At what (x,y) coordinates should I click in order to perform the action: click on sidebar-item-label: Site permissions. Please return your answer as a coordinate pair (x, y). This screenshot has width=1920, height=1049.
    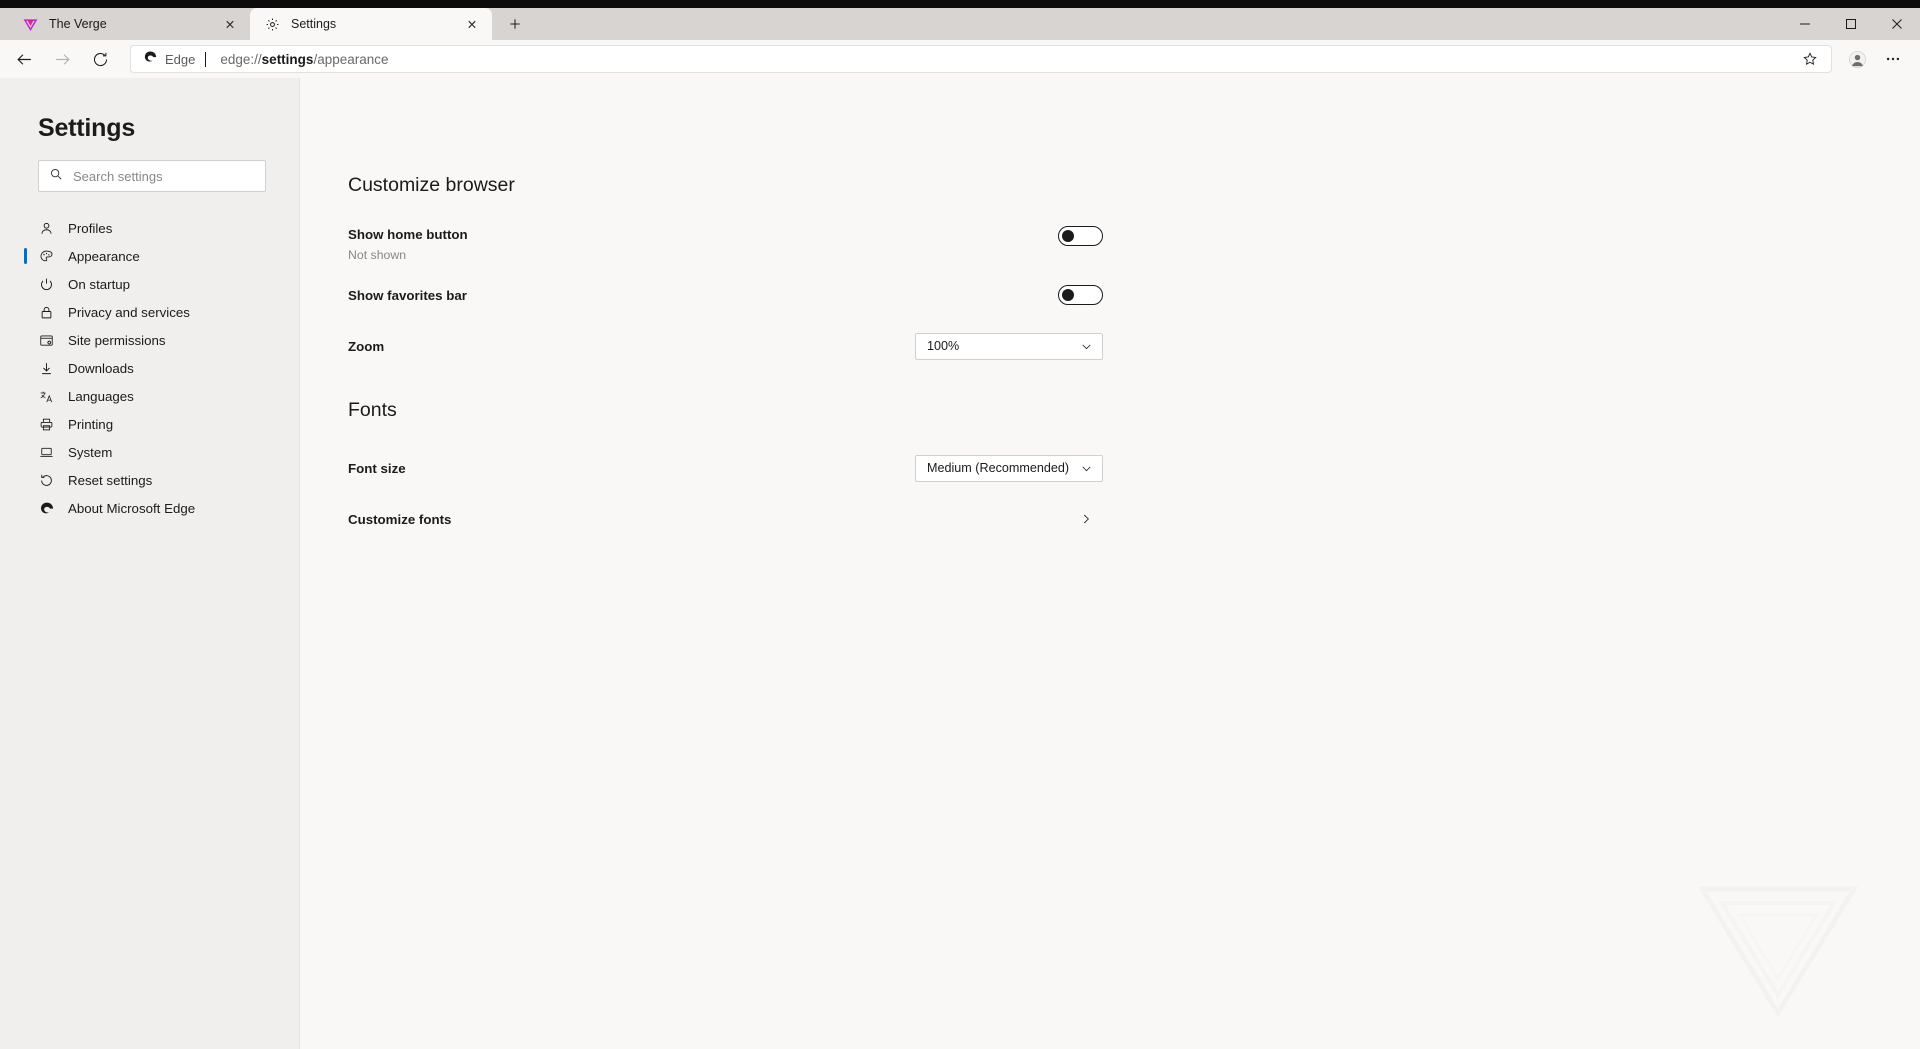
    Looking at the image, I should click on (117, 340).